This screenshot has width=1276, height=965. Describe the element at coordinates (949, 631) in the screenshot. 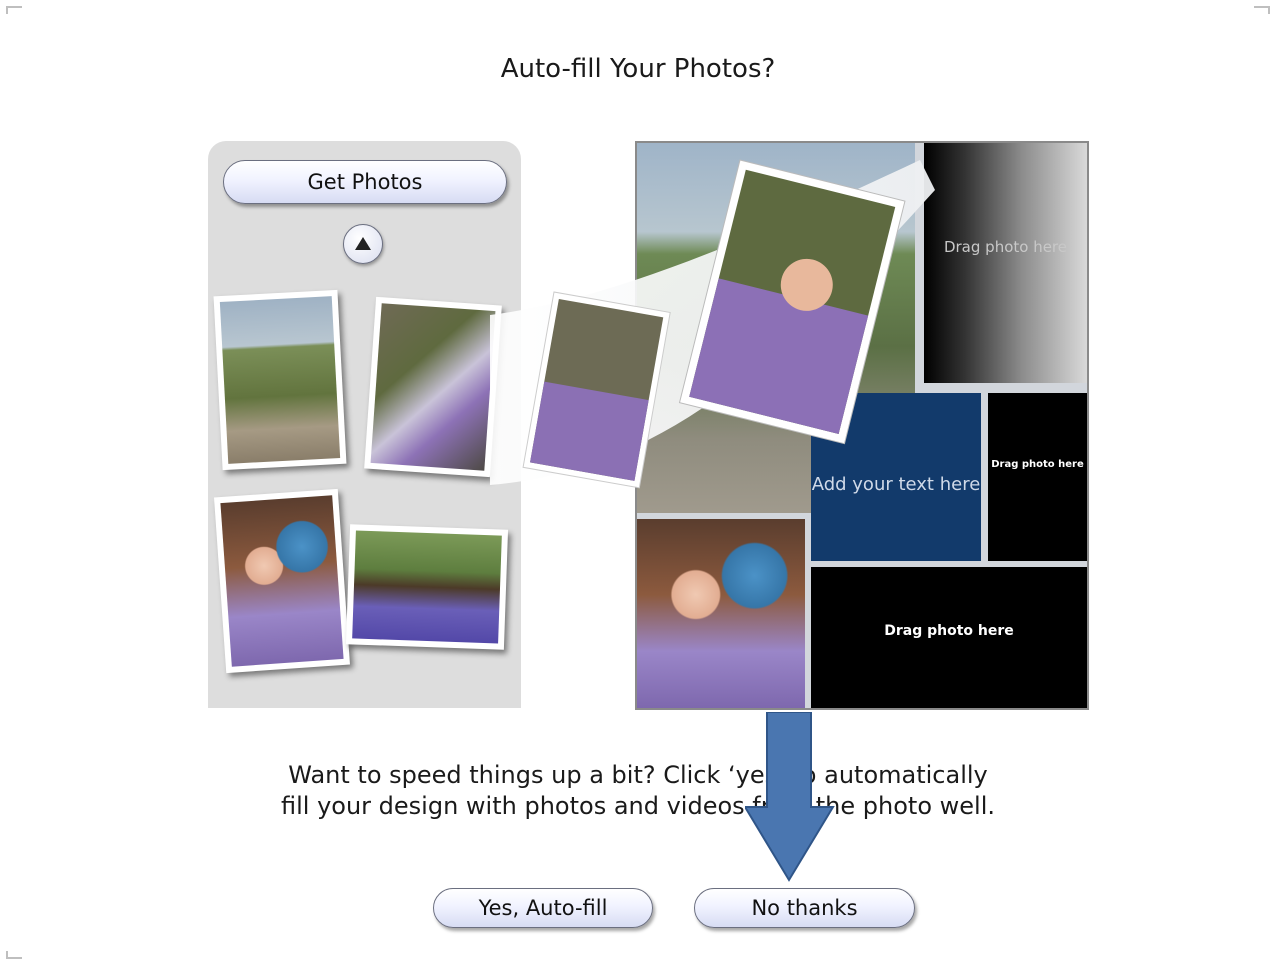

I see `drag-photo-label: Drag photo here` at that location.